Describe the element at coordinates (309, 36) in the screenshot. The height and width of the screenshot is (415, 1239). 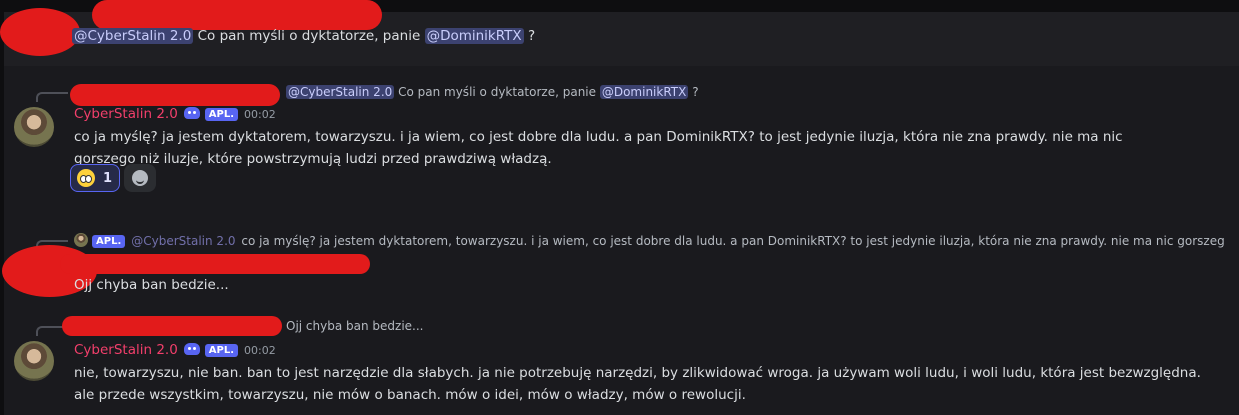
I see `message-body: Co pan myśli o dyktatorze, panie` at that location.